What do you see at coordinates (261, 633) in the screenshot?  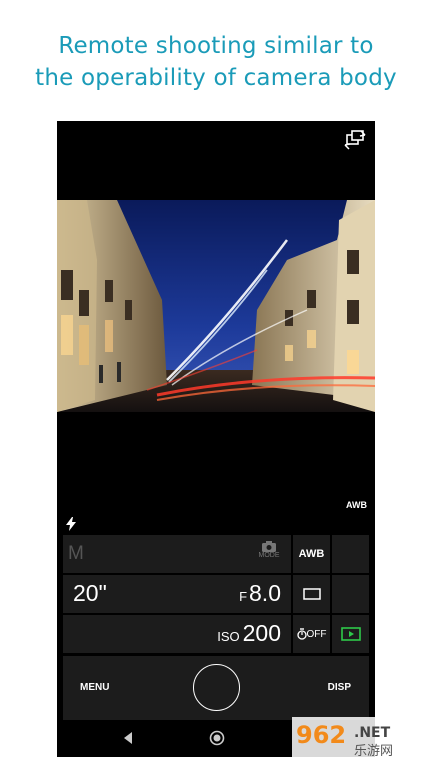 I see `iso-number: 200` at bounding box center [261, 633].